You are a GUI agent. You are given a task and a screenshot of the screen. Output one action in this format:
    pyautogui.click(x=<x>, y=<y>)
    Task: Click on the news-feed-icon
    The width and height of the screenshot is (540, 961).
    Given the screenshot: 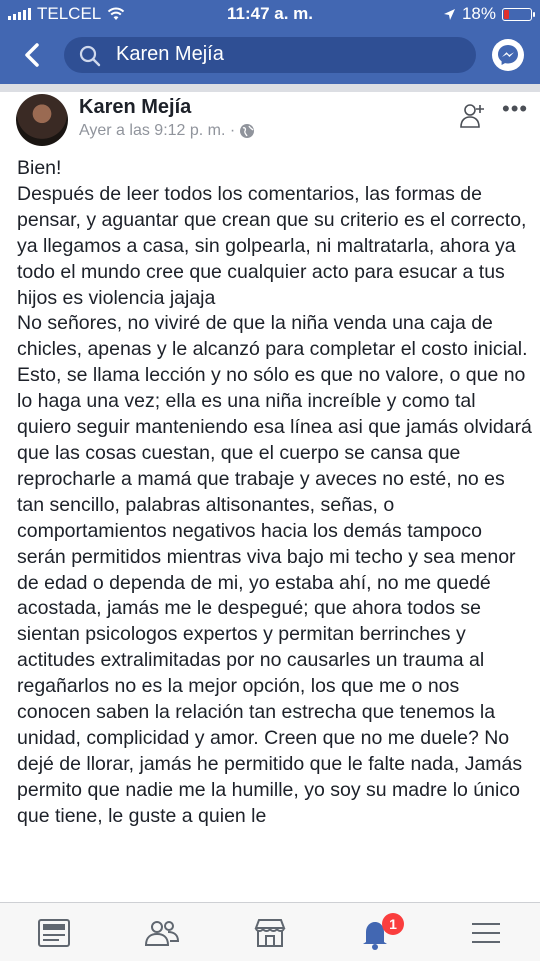 What is the action you would take?
    pyautogui.click(x=54, y=933)
    